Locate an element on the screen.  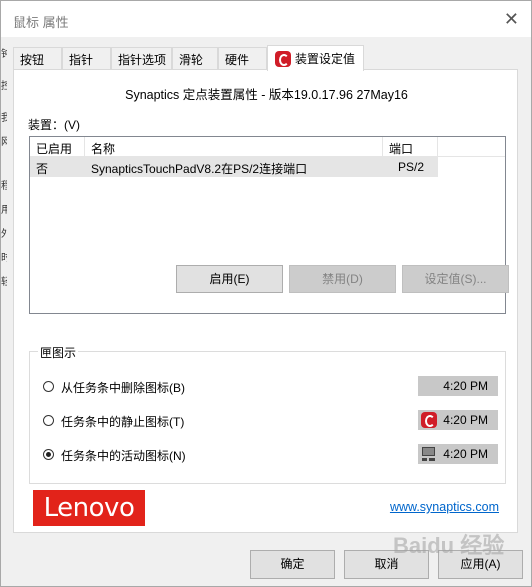
devices-label: 装置：(V) is located at coordinates (54, 125).